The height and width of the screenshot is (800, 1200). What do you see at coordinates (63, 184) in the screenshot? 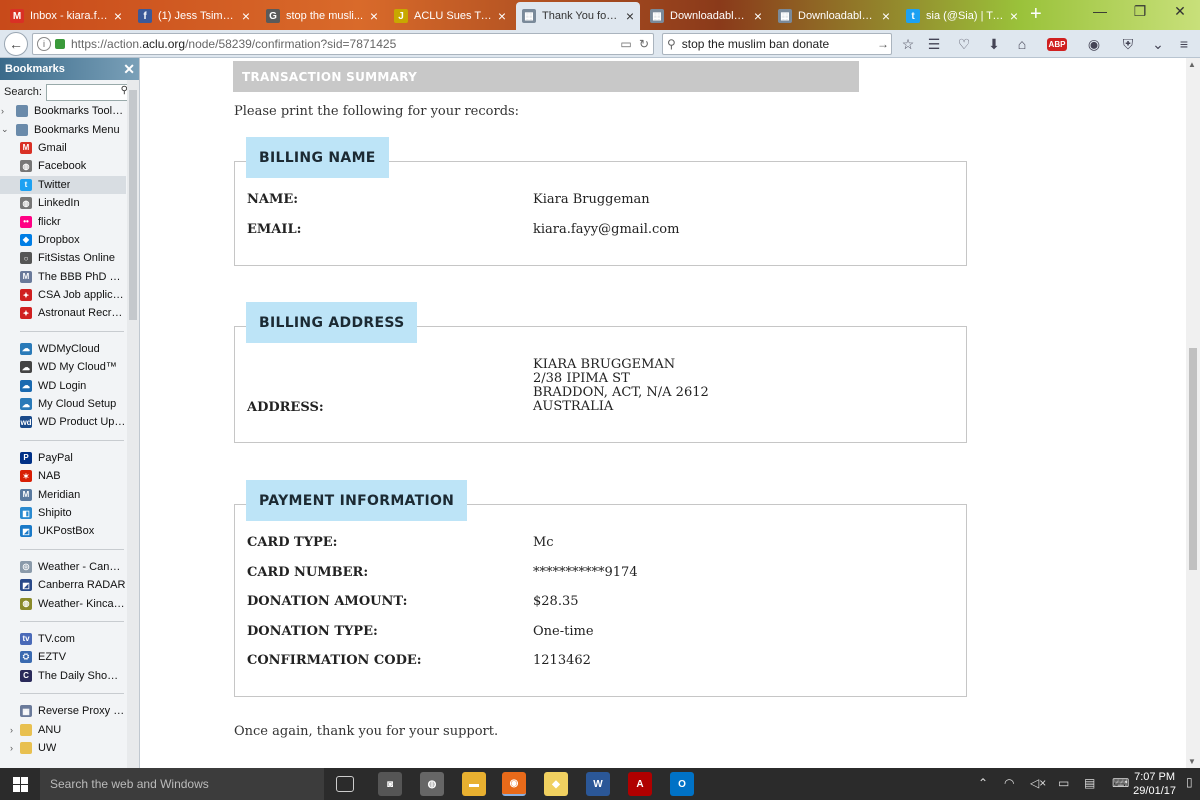
I see `bookmark-item: t Twitter` at bounding box center [63, 184].